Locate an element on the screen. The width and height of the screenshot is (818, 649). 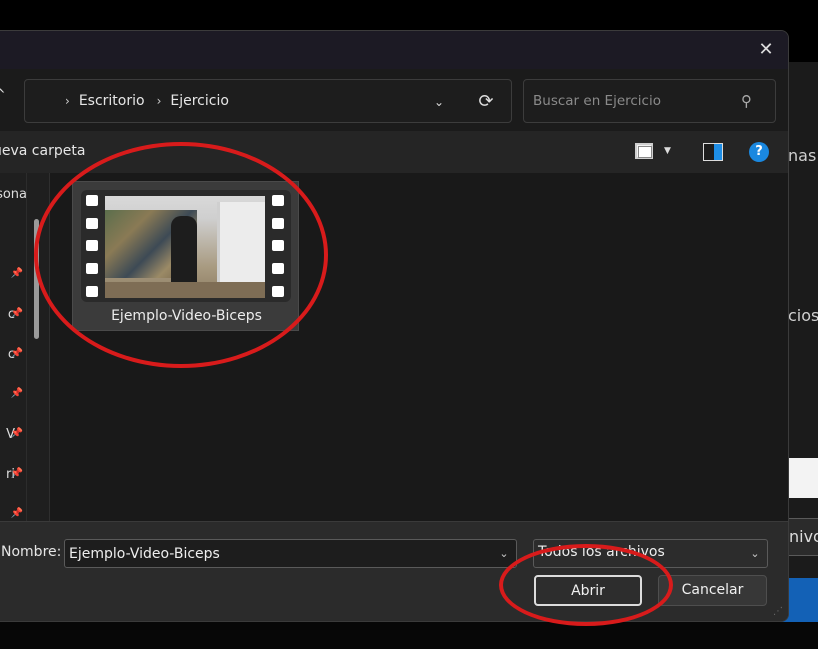
background-input-text: nivo is located at coordinates (803, 536).